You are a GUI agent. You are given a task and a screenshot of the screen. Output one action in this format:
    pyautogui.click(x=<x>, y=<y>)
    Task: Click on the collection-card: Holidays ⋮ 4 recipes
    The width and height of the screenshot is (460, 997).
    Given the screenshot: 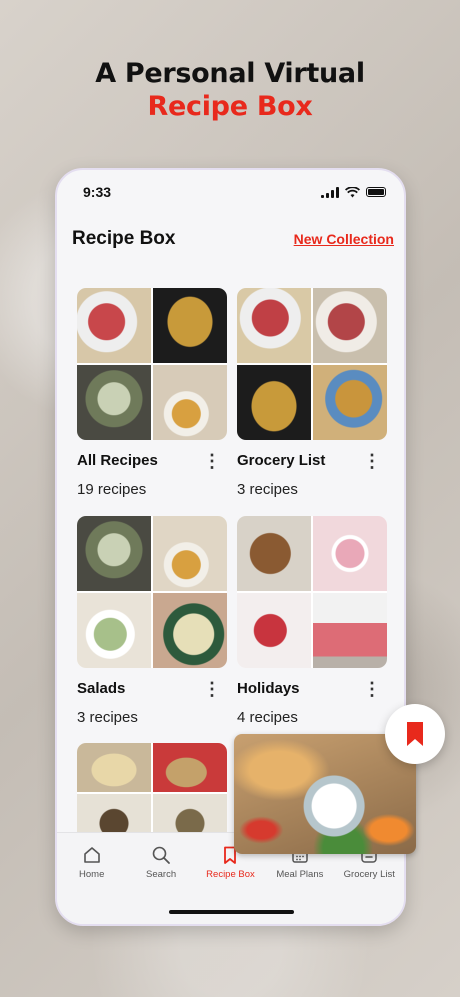 What is the action you would take?
    pyautogui.click(x=312, y=621)
    